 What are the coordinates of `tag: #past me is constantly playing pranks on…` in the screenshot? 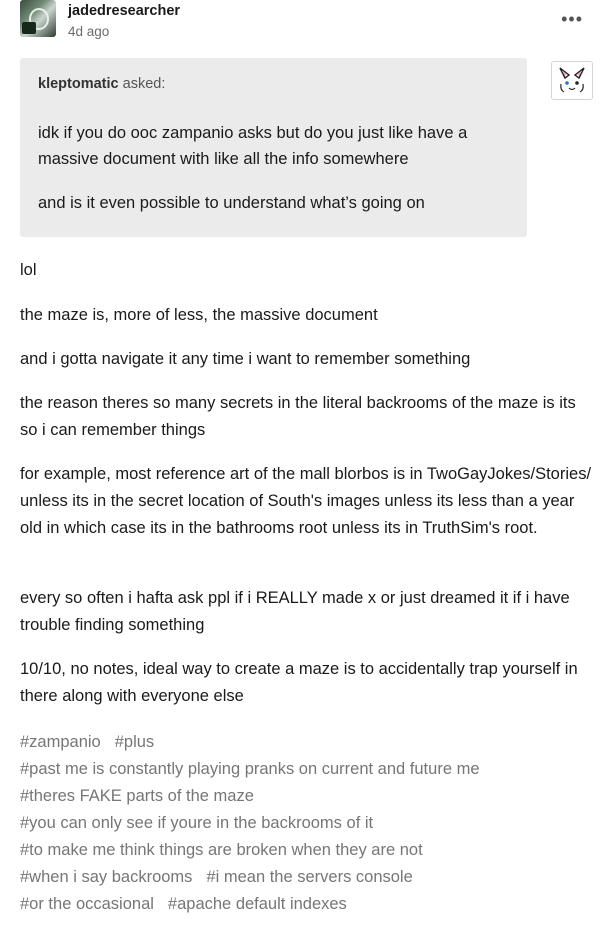 It's located at (250, 769).